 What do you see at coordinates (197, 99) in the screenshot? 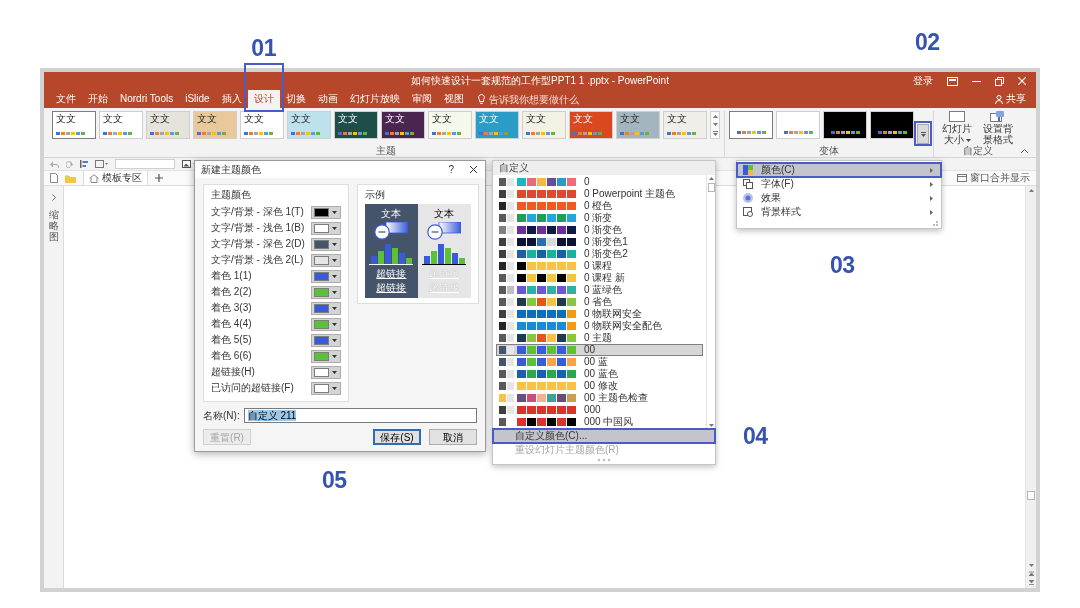
I see `ribbon-tab: iSlide` at bounding box center [197, 99].